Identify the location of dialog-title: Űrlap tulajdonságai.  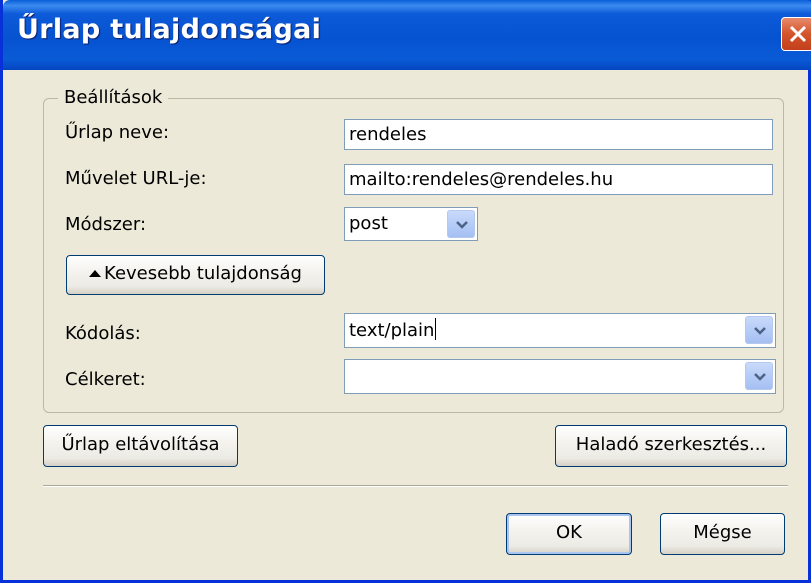
(169, 29).